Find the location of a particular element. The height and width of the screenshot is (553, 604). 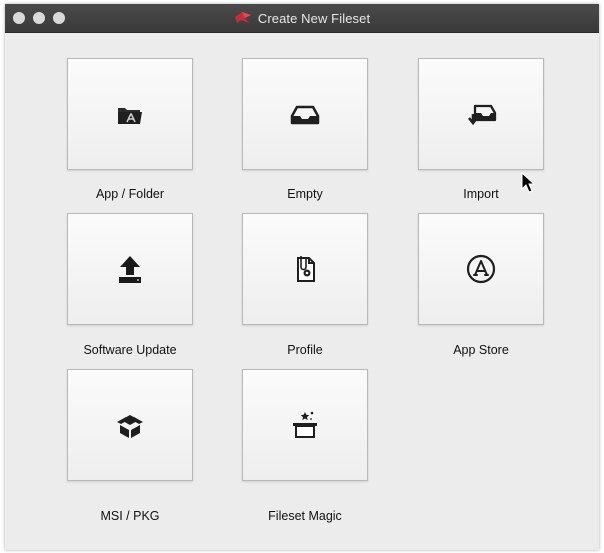

software-update-label: Software Update is located at coordinates (130, 350).